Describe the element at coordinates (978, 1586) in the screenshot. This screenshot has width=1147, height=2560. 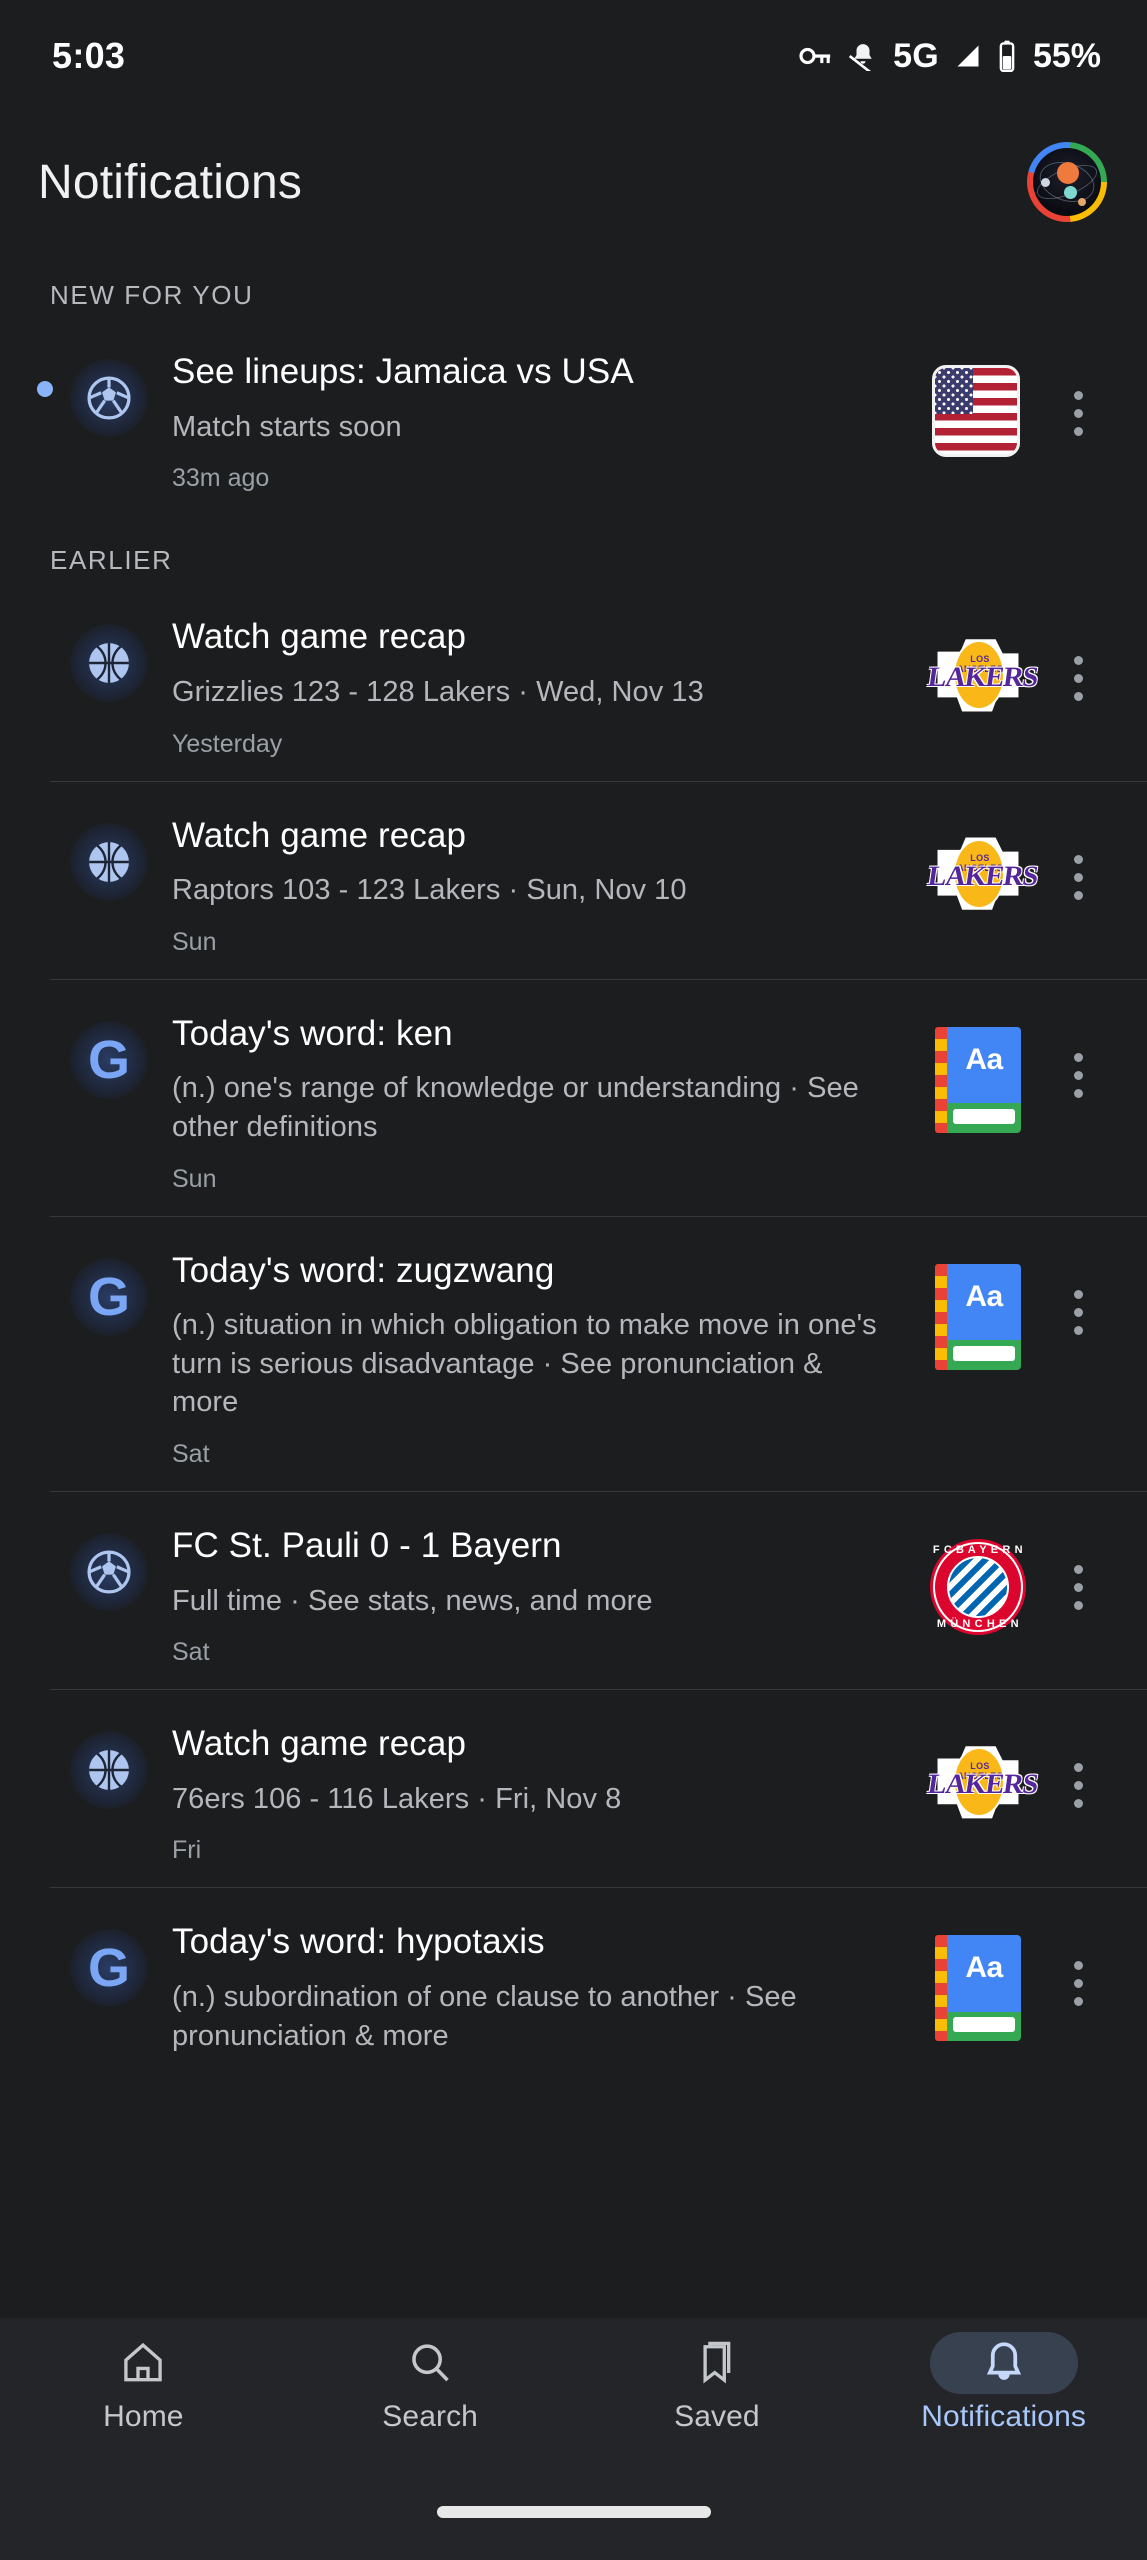
I see `bayern-diamond-center` at that location.